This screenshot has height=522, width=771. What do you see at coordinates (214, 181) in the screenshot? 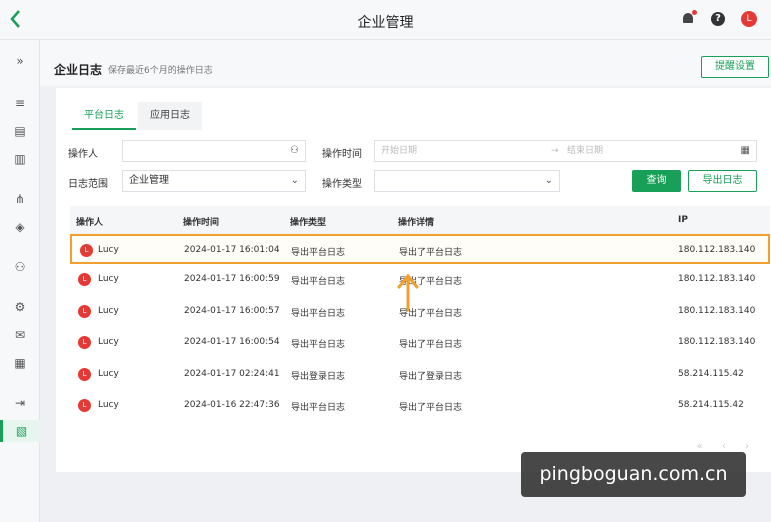
I see `scope-select: 企业管理 ⌄` at bounding box center [214, 181].